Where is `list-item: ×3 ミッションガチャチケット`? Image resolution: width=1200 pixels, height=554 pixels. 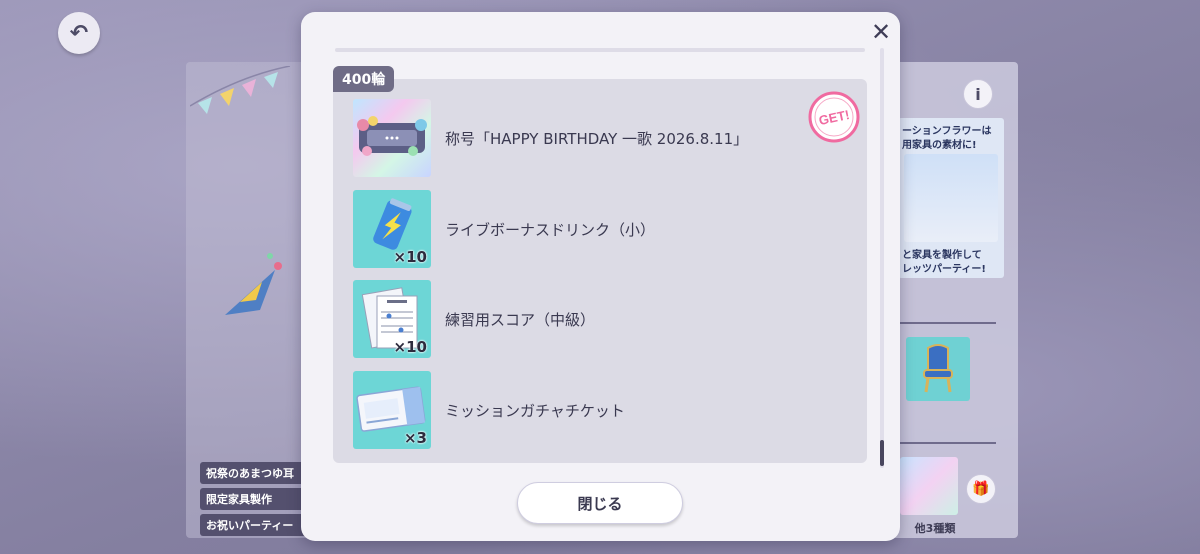 list-item: ×3 ミッションガチャチケット is located at coordinates (489, 410).